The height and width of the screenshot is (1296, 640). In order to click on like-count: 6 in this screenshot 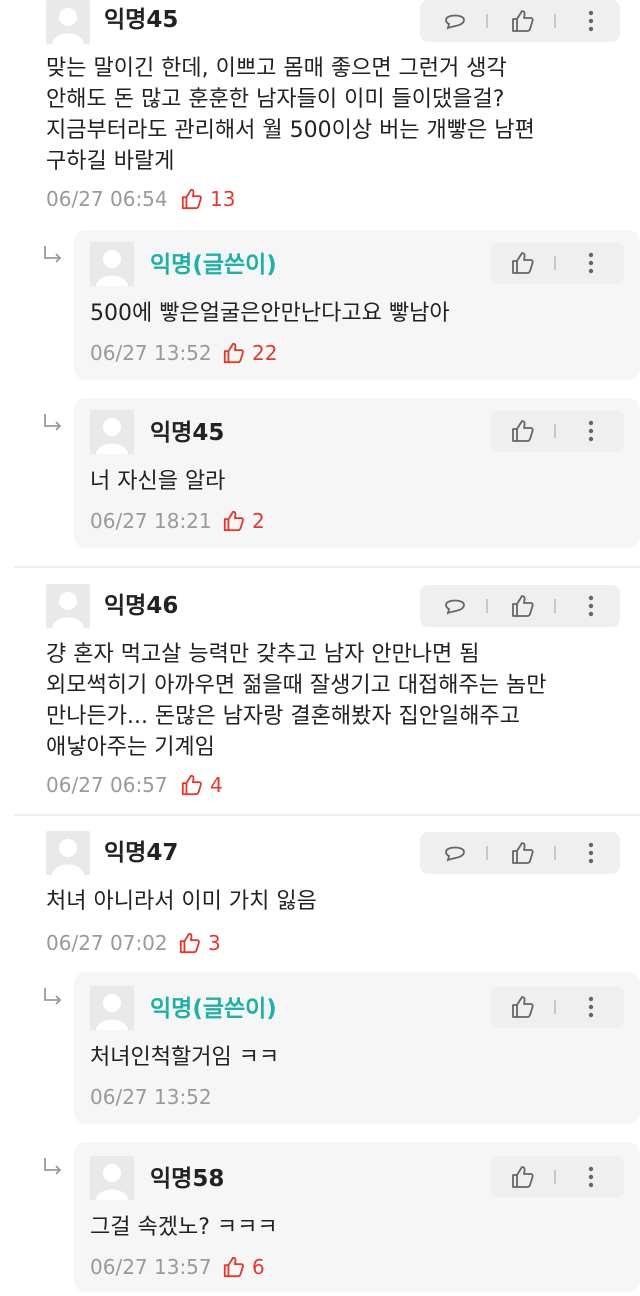, I will do `click(262, 1267)`.